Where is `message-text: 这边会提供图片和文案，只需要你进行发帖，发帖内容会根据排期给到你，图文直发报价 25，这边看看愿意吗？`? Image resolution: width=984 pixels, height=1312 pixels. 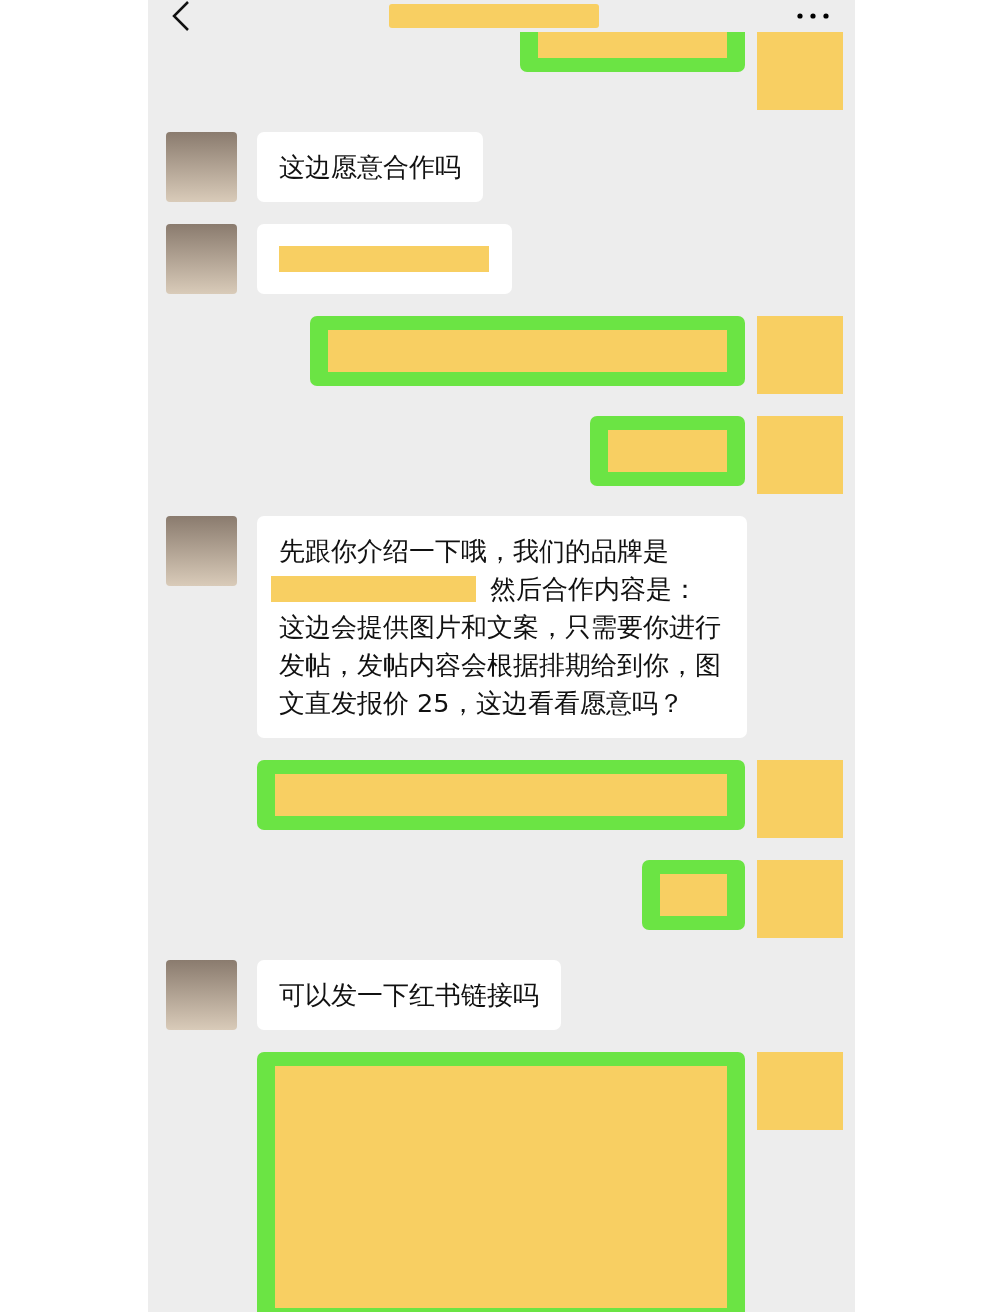 message-text: 这边会提供图片和文案，只需要你进行发帖，发帖内容会根据排期给到你，图文直发报价 25，这边看看愿意吗？ is located at coordinates (500, 665).